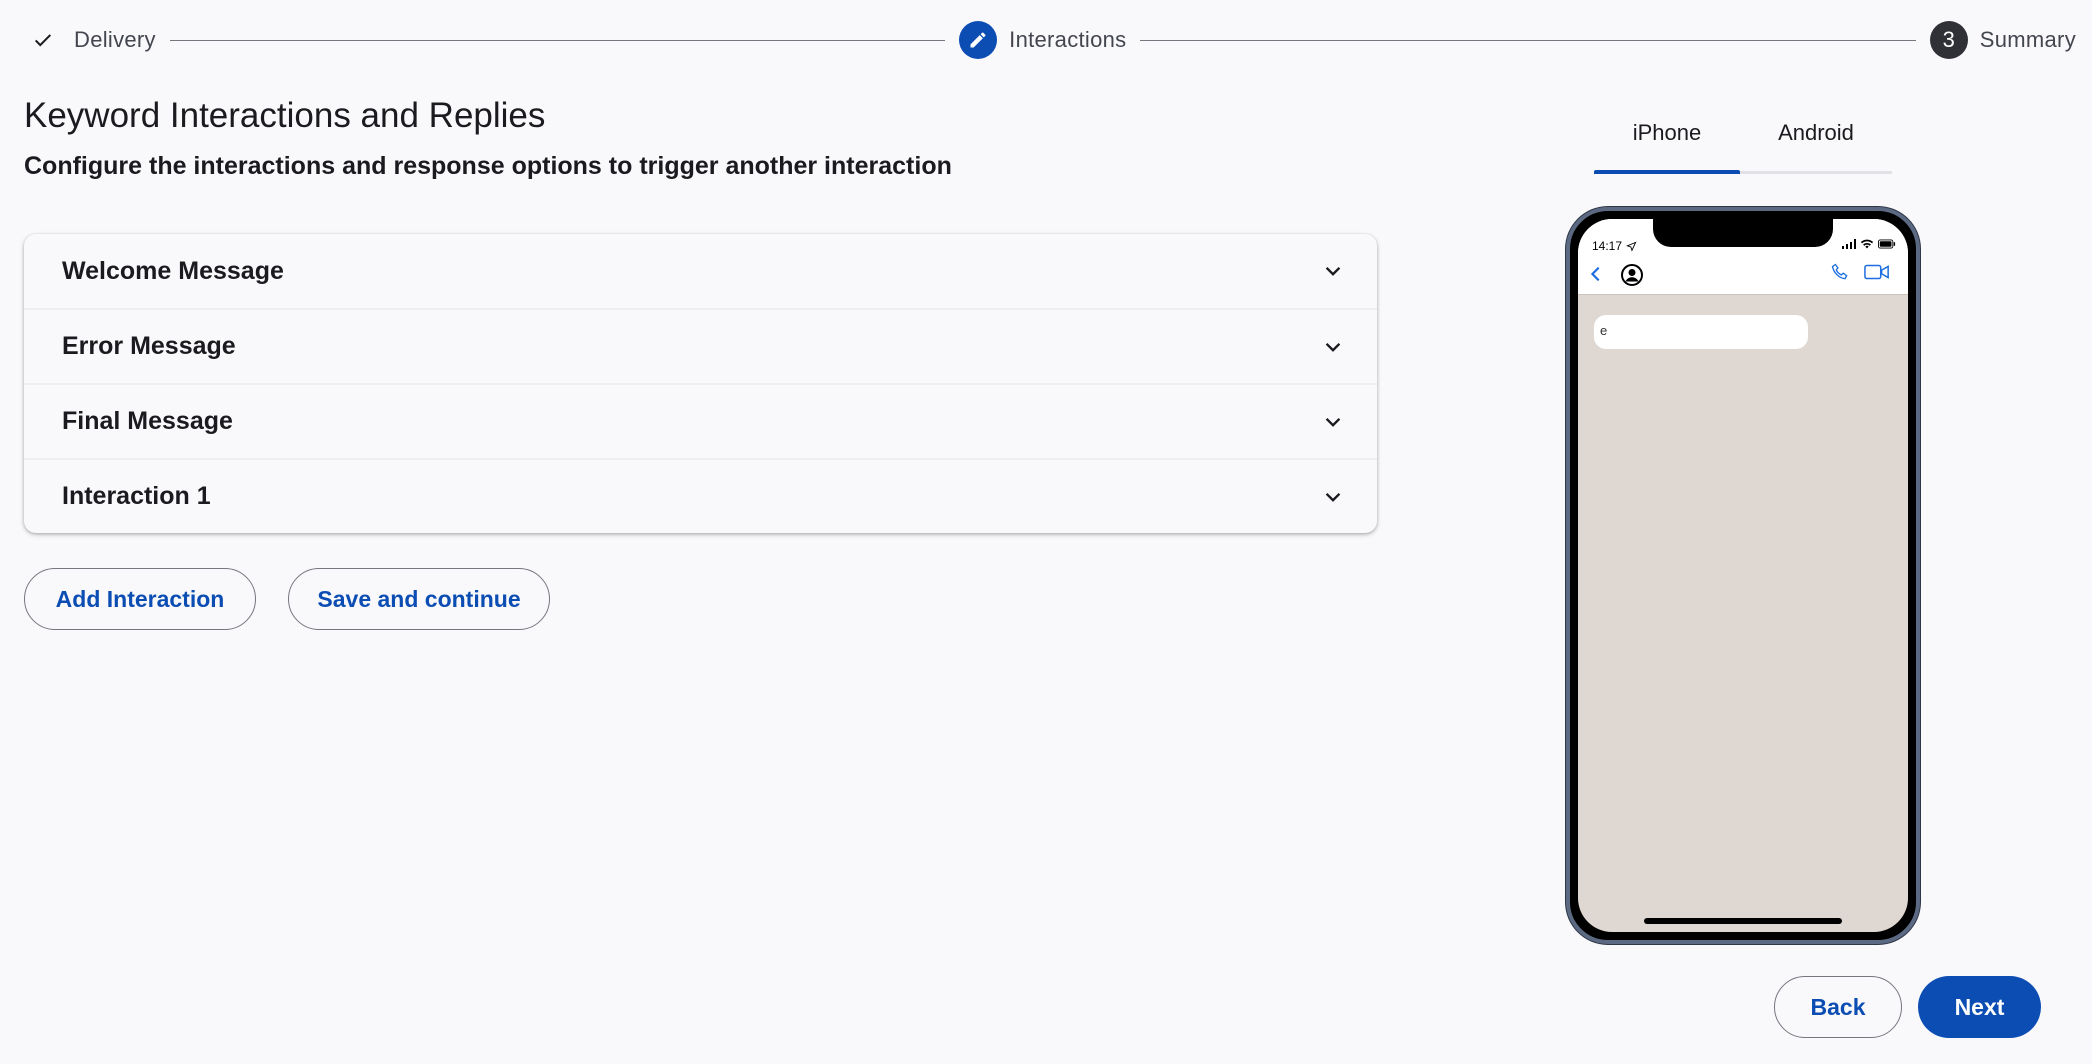  Describe the element at coordinates (149, 346) in the screenshot. I see `accordion-label: Error Message` at that location.